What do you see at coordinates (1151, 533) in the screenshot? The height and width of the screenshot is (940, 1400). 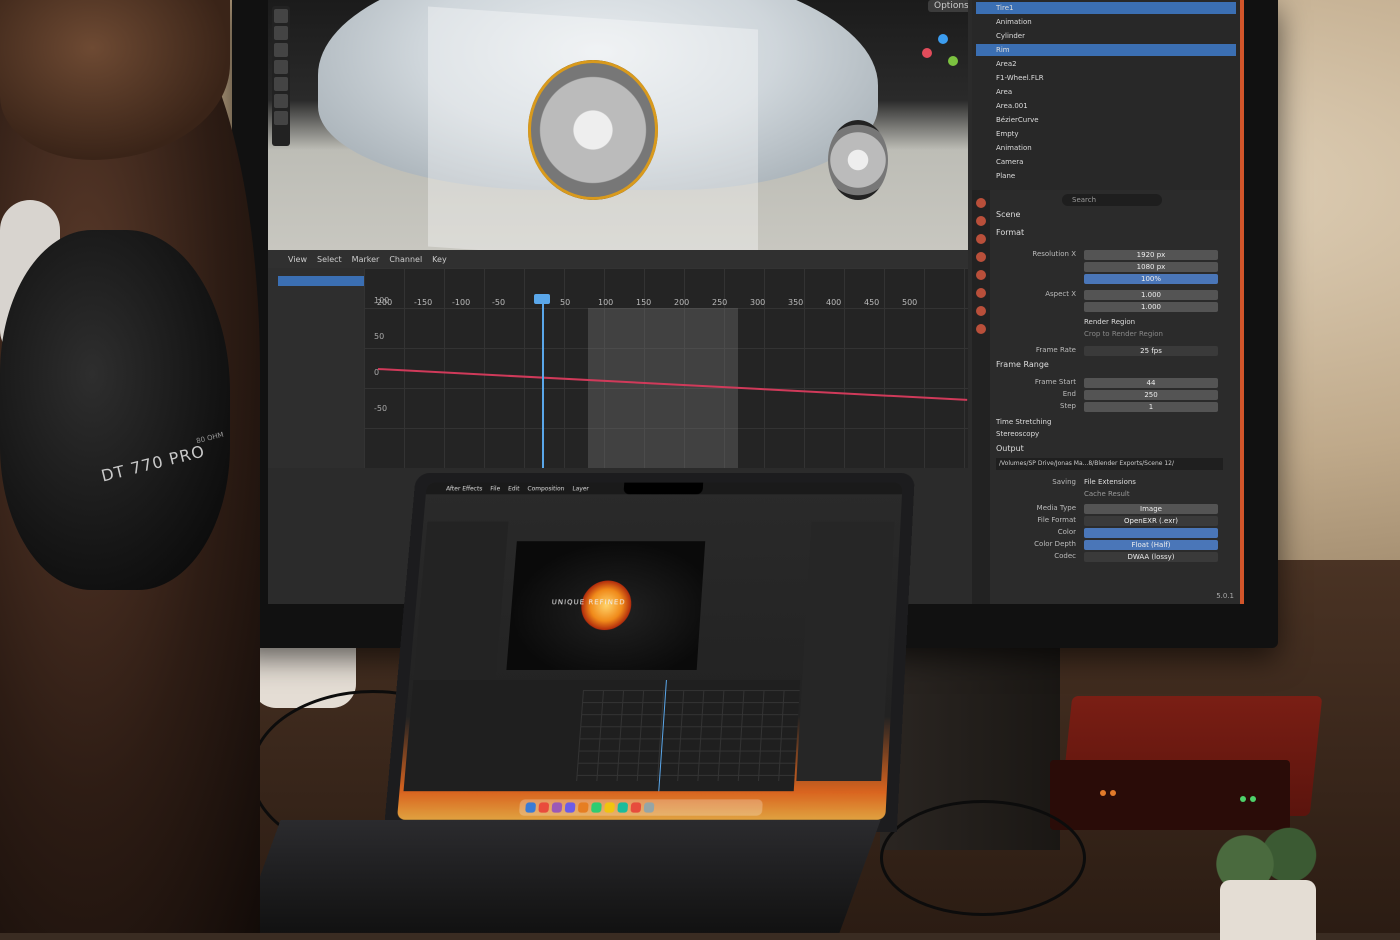 I see `color-mode-toggle` at bounding box center [1151, 533].